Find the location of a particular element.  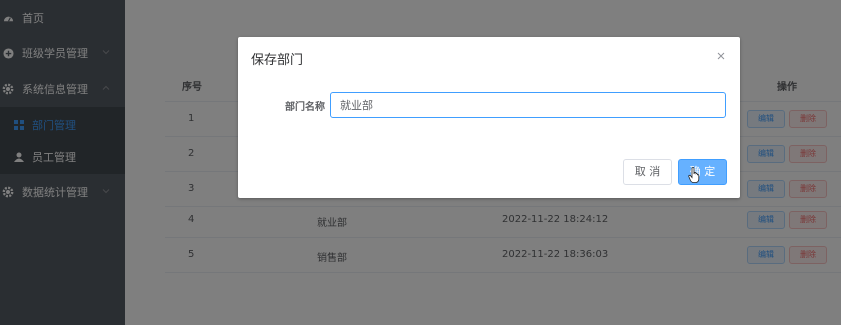

department-name-input is located at coordinates (528, 105).